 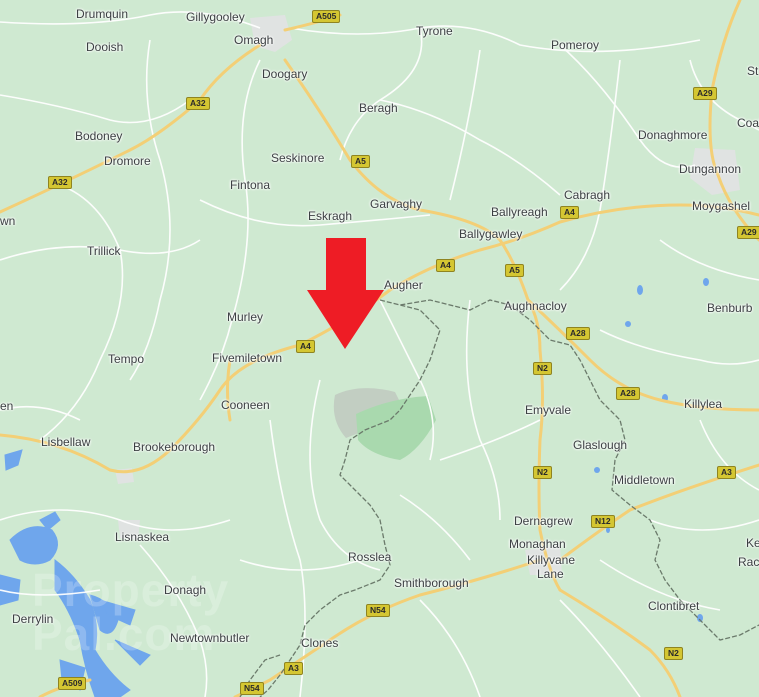 I want to click on location-arrow-icon, so click(x=345, y=293).